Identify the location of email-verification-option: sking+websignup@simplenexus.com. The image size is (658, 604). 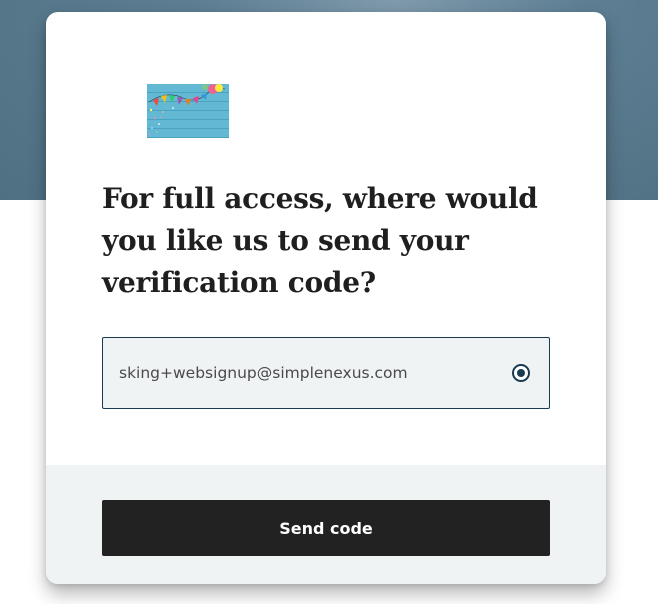
(326, 373).